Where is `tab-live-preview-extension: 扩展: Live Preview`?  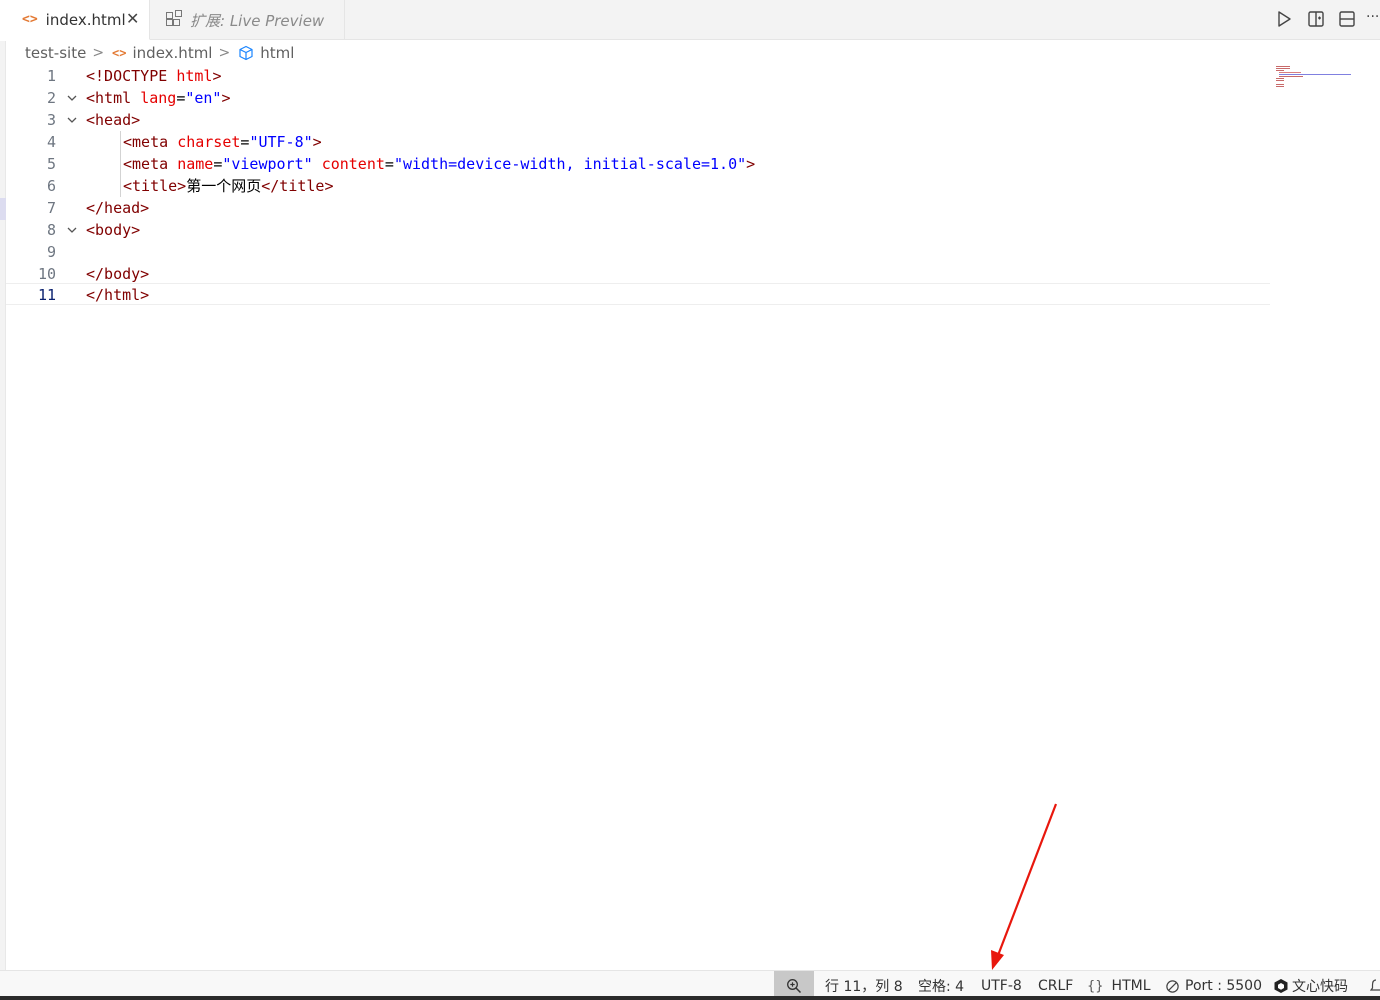 tab-live-preview-extension: 扩展: Live Preview is located at coordinates (247, 20).